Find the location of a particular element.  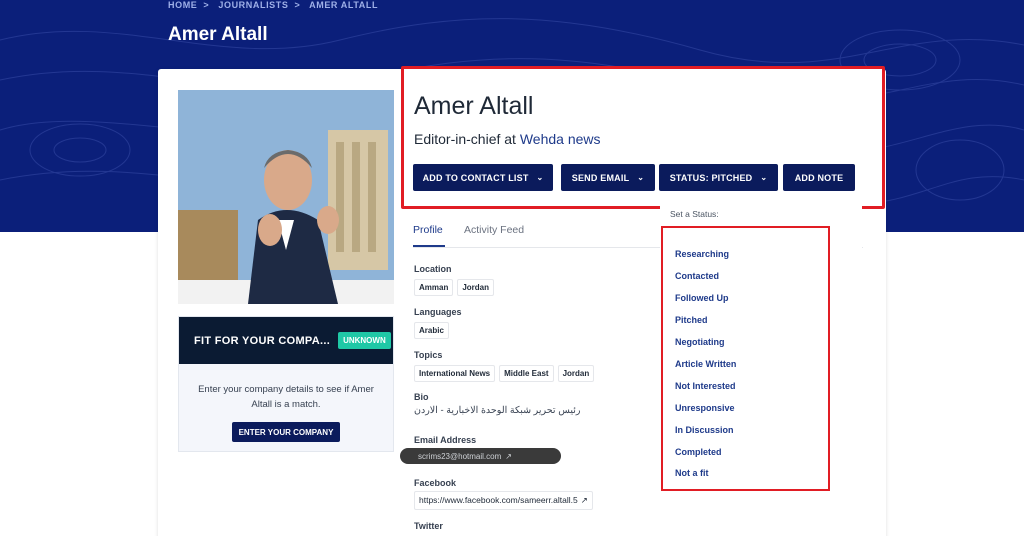

status-option-unresponsive: Unresponsive is located at coordinates (705, 408).